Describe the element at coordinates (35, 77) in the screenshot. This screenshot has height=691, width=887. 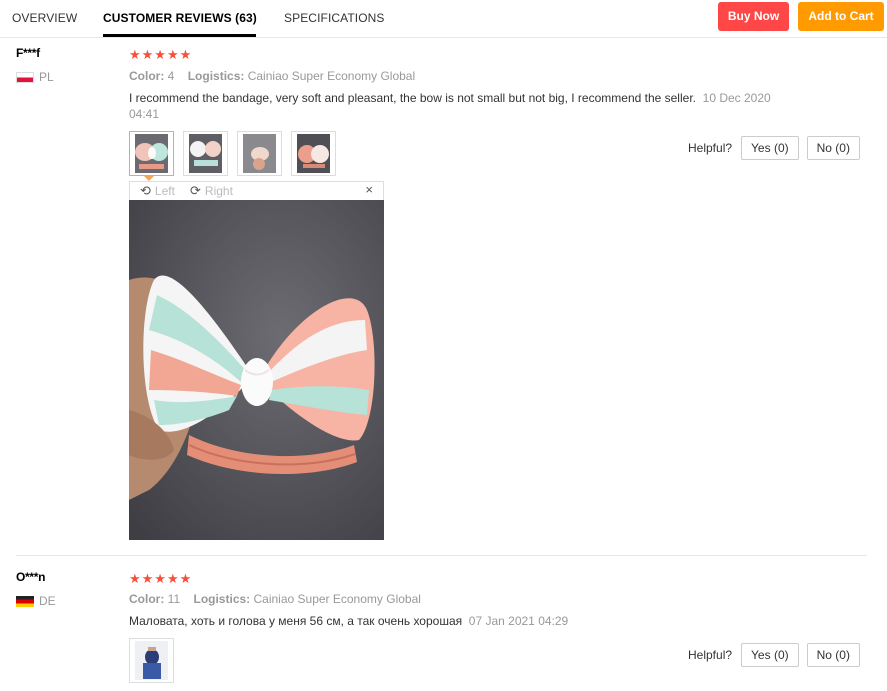
I see `reviewer-country: PL` at that location.